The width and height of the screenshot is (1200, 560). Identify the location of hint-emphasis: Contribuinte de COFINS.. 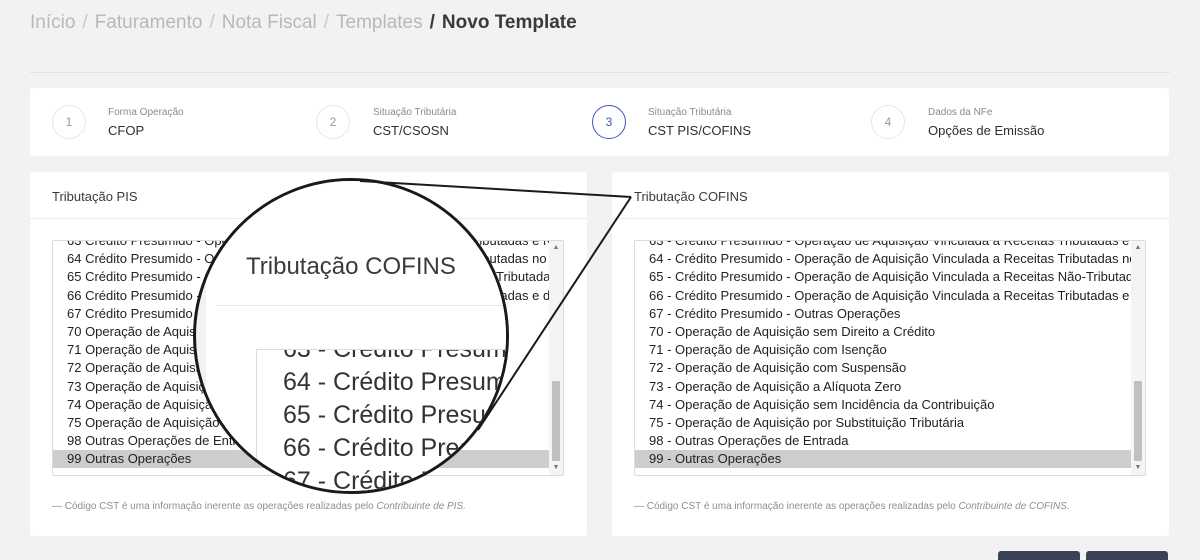
(1014, 506).